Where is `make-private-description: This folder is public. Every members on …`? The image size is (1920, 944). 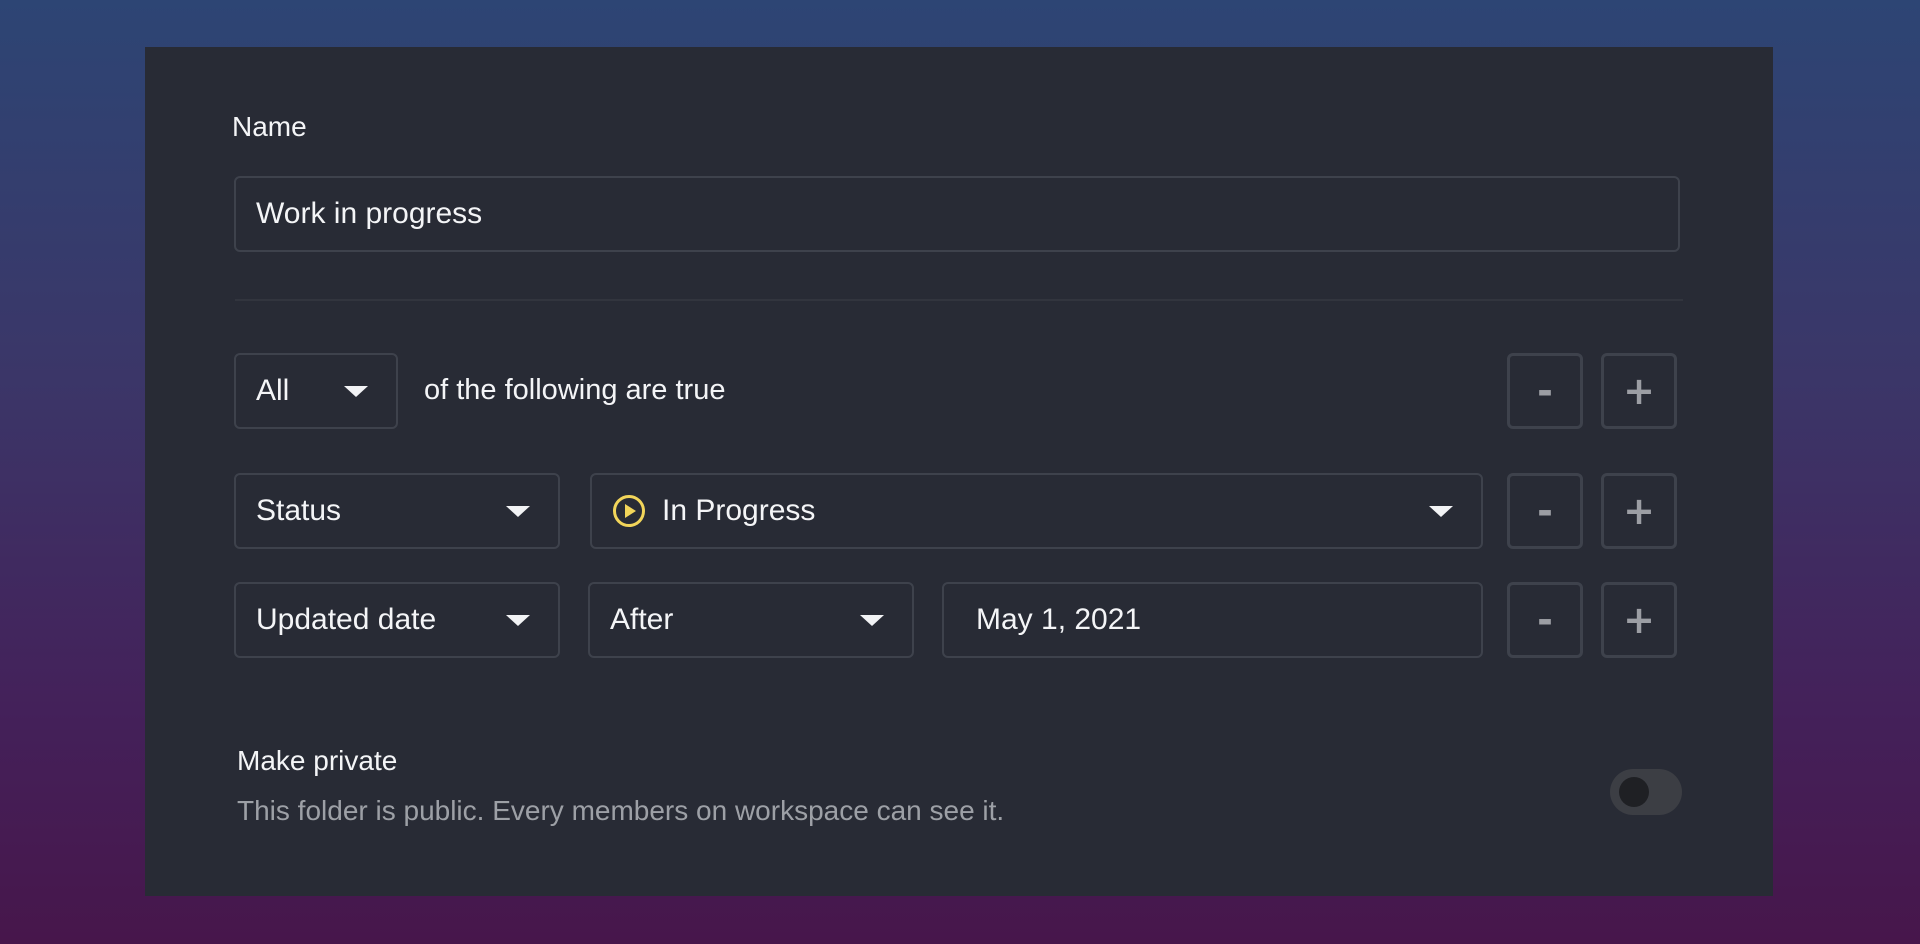 make-private-description: This folder is public. Every members on … is located at coordinates (621, 810).